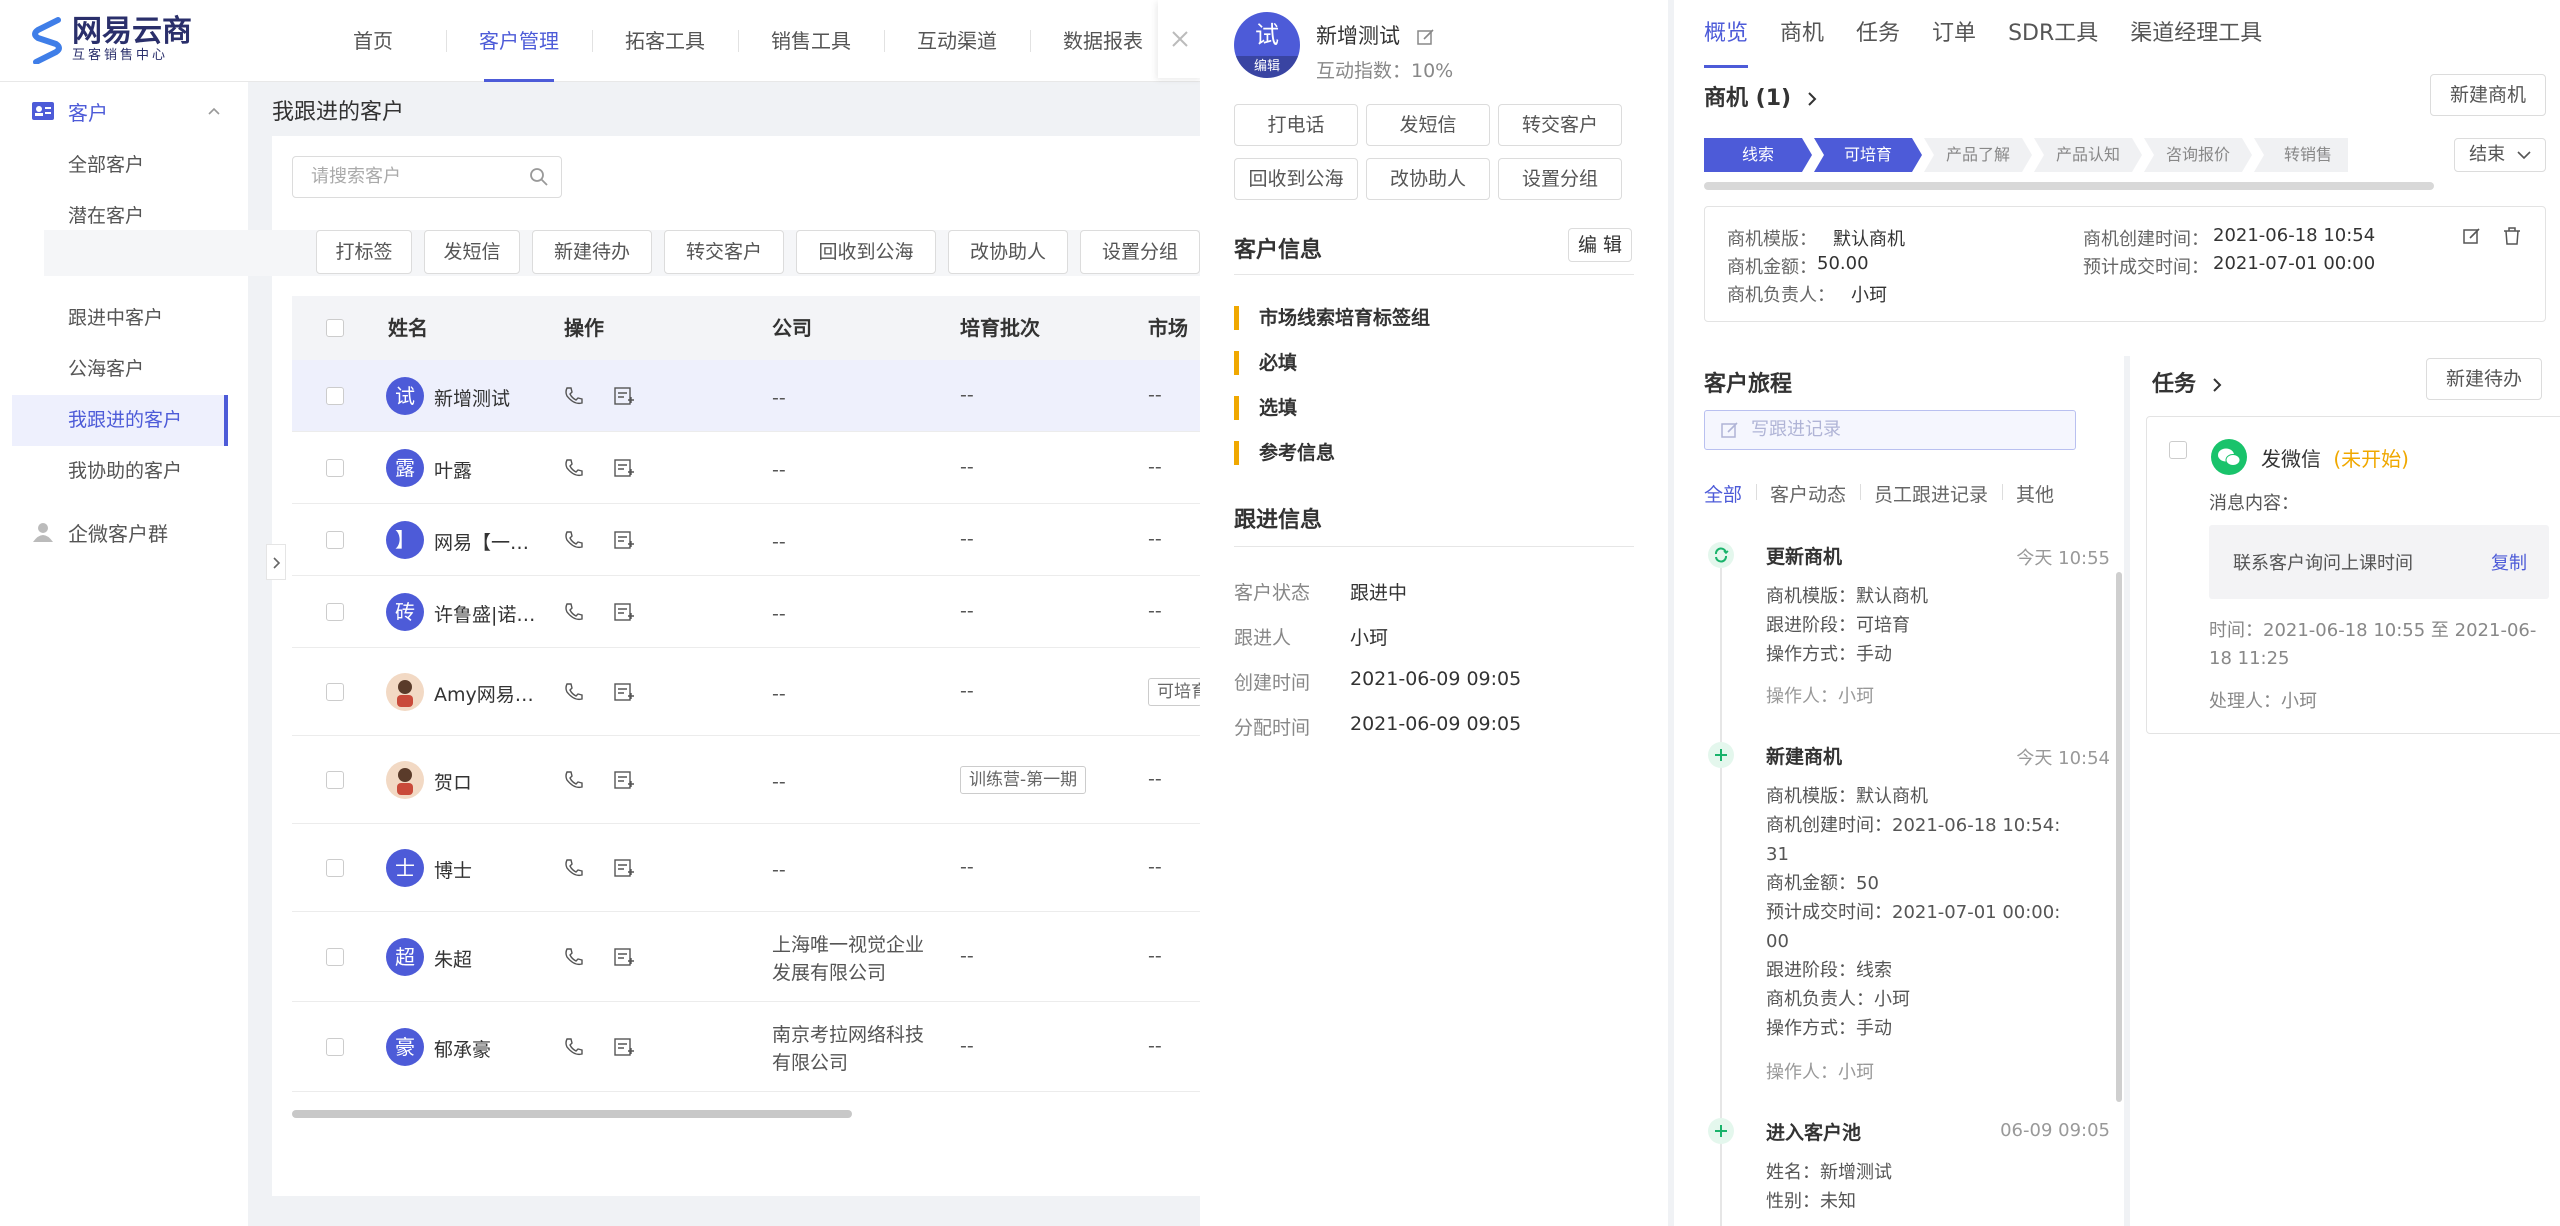 The image size is (2560, 1226). I want to click on stage-step: 可培育, so click(1868, 155).